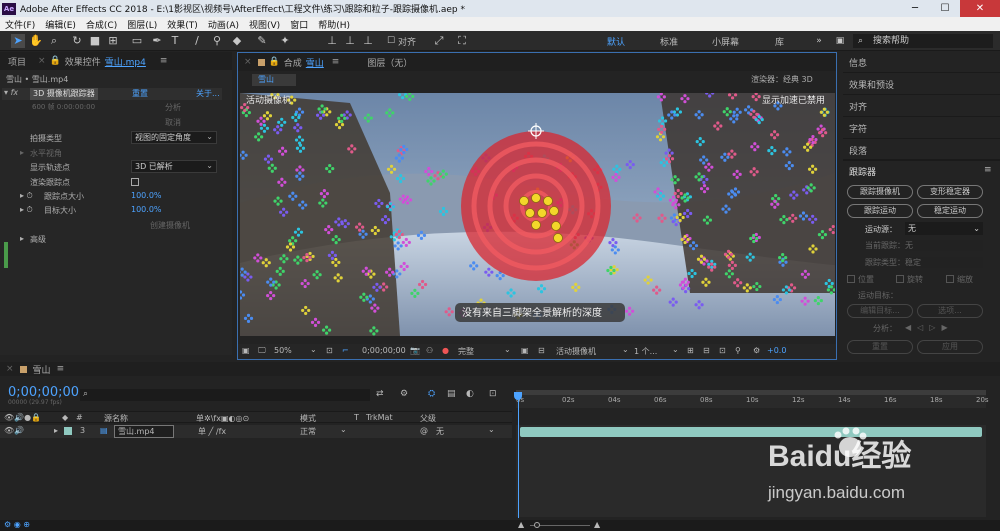 The height and width of the screenshot is (531, 1000). What do you see at coordinates (146, 197) in the screenshot?
I see `track-size-value: 100.0%` at bounding box center [146, 197].